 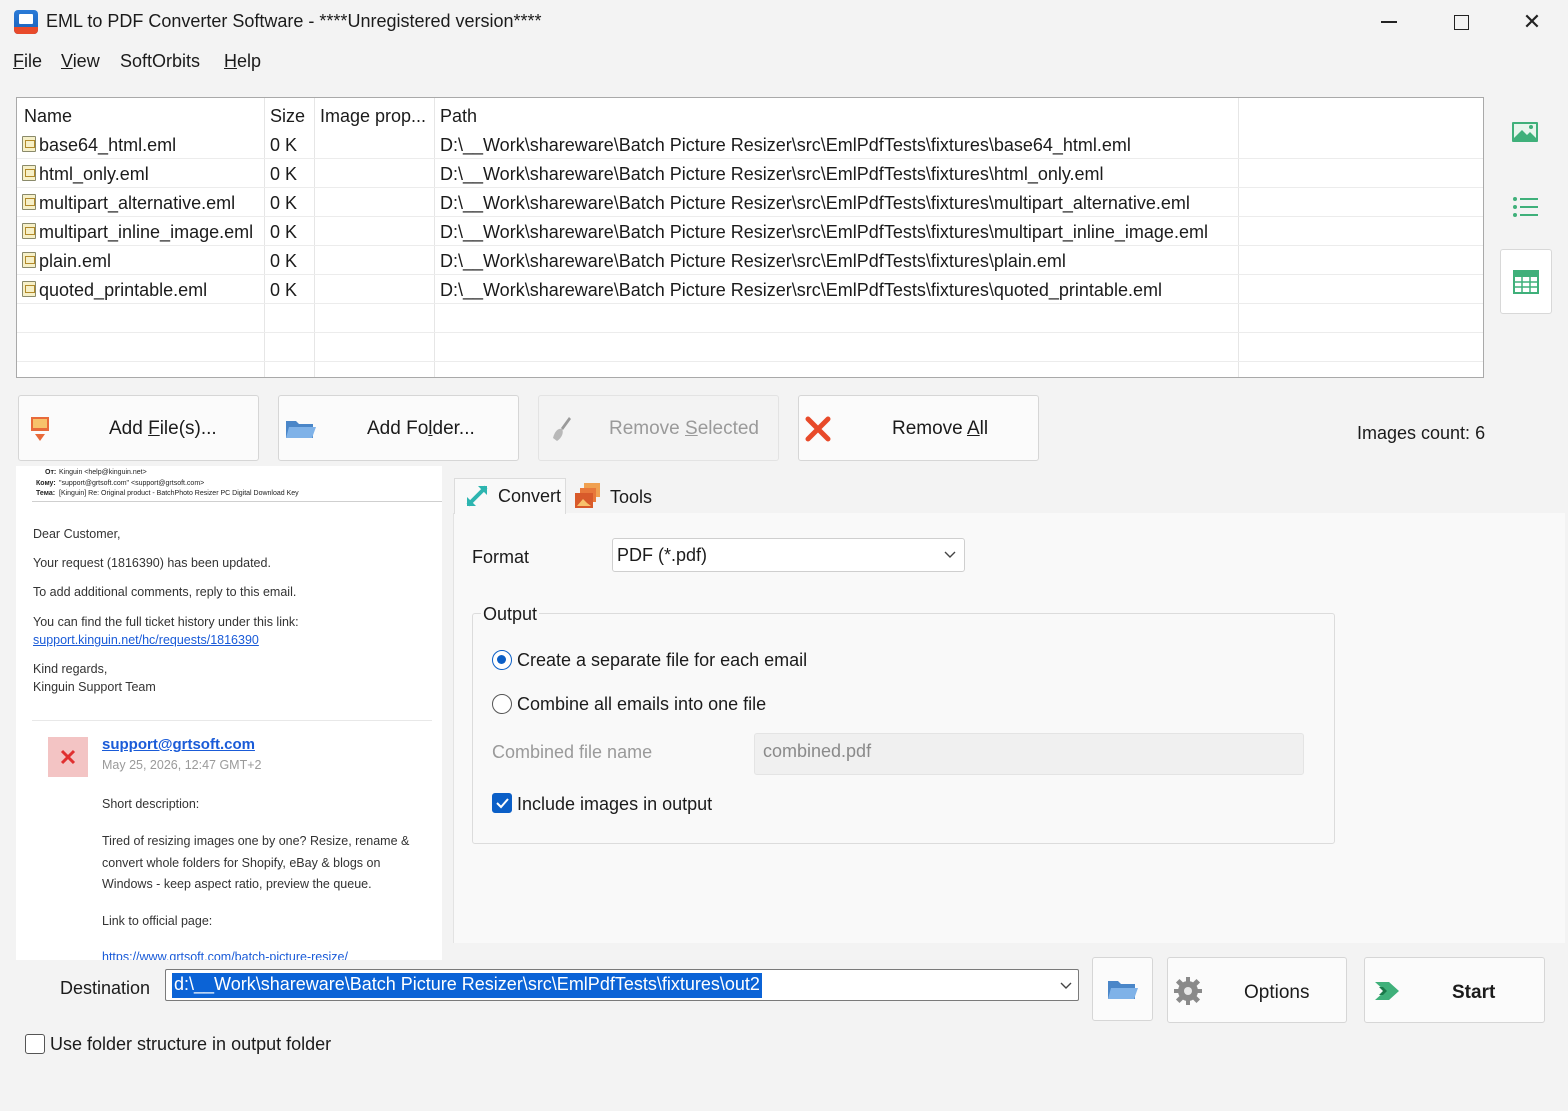 What do you see at coordinates (477, 496) in the screenshot?
I see `convert-arrows-icon` at bounding box center [477, 496].